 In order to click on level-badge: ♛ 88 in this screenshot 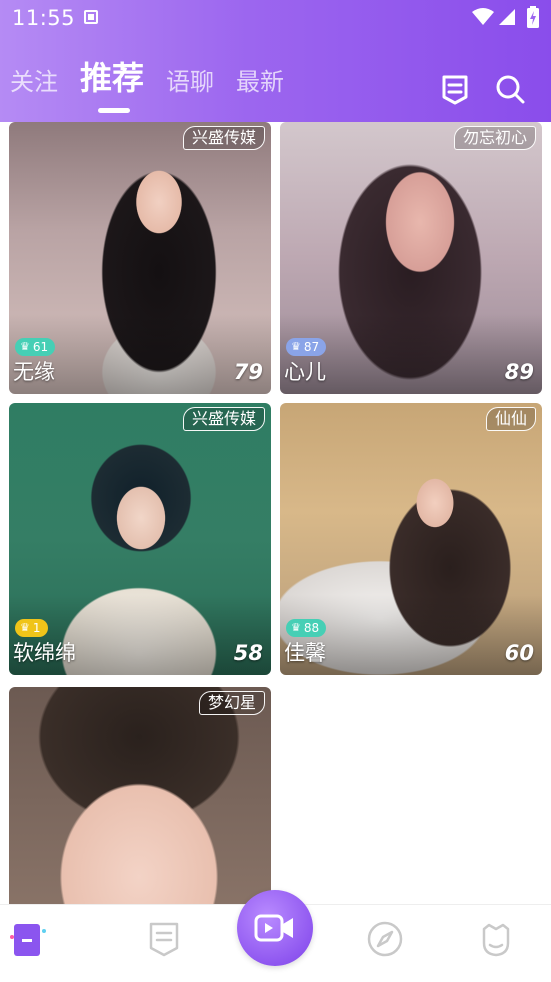, I will do `click(306, 628)`.